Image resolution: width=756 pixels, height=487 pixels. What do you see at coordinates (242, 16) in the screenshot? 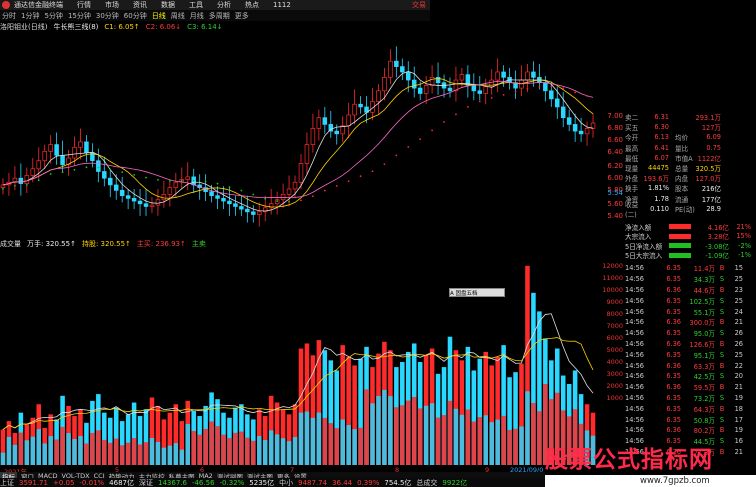
I see `period-more: 更多` at bounding box center [242, 16].